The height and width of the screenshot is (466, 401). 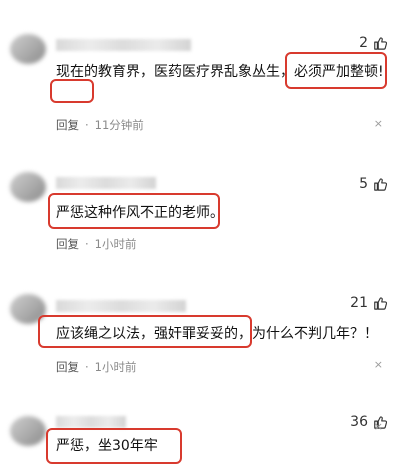 I want to click on comment-meta: 回复 · 11分钟前, so click(x=100, y=125).